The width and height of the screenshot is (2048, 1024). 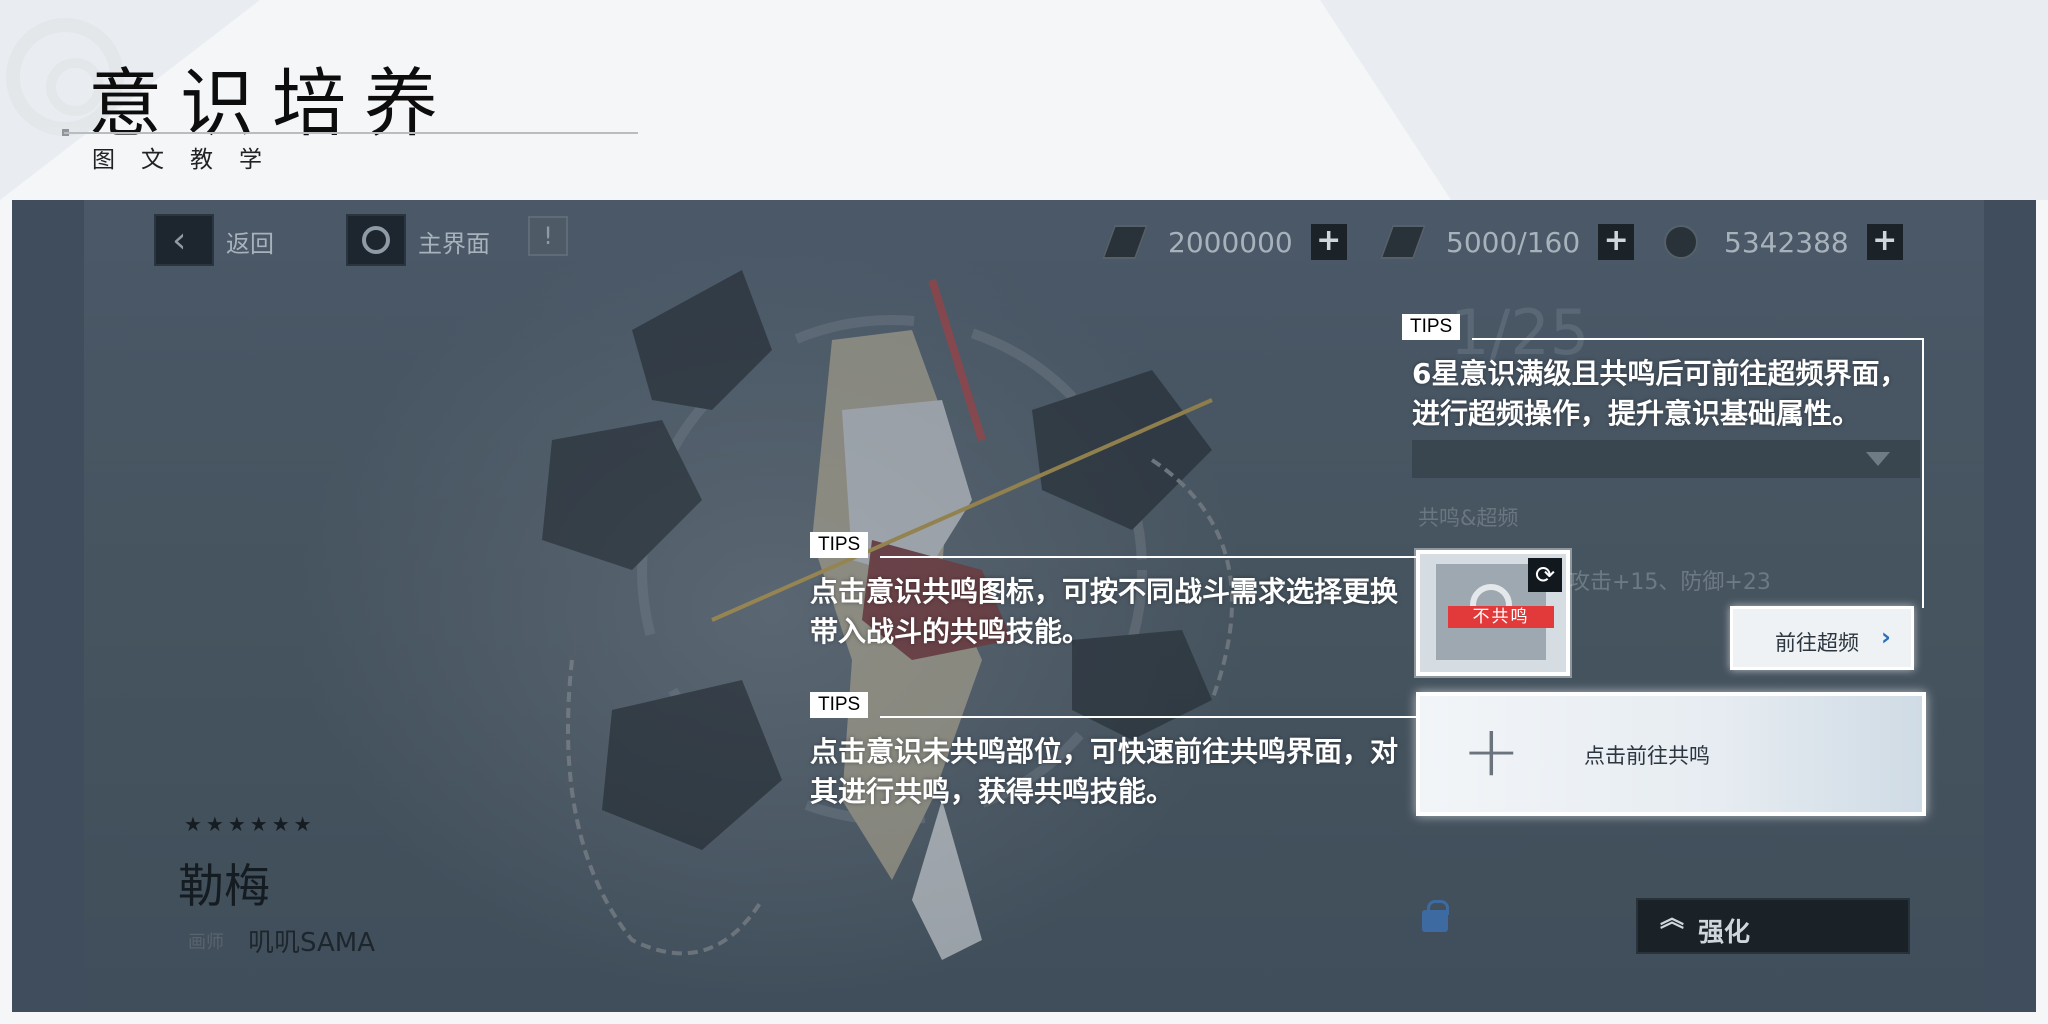 I want to click on resource-value: 5000/160, so click(x=1513, y=242).